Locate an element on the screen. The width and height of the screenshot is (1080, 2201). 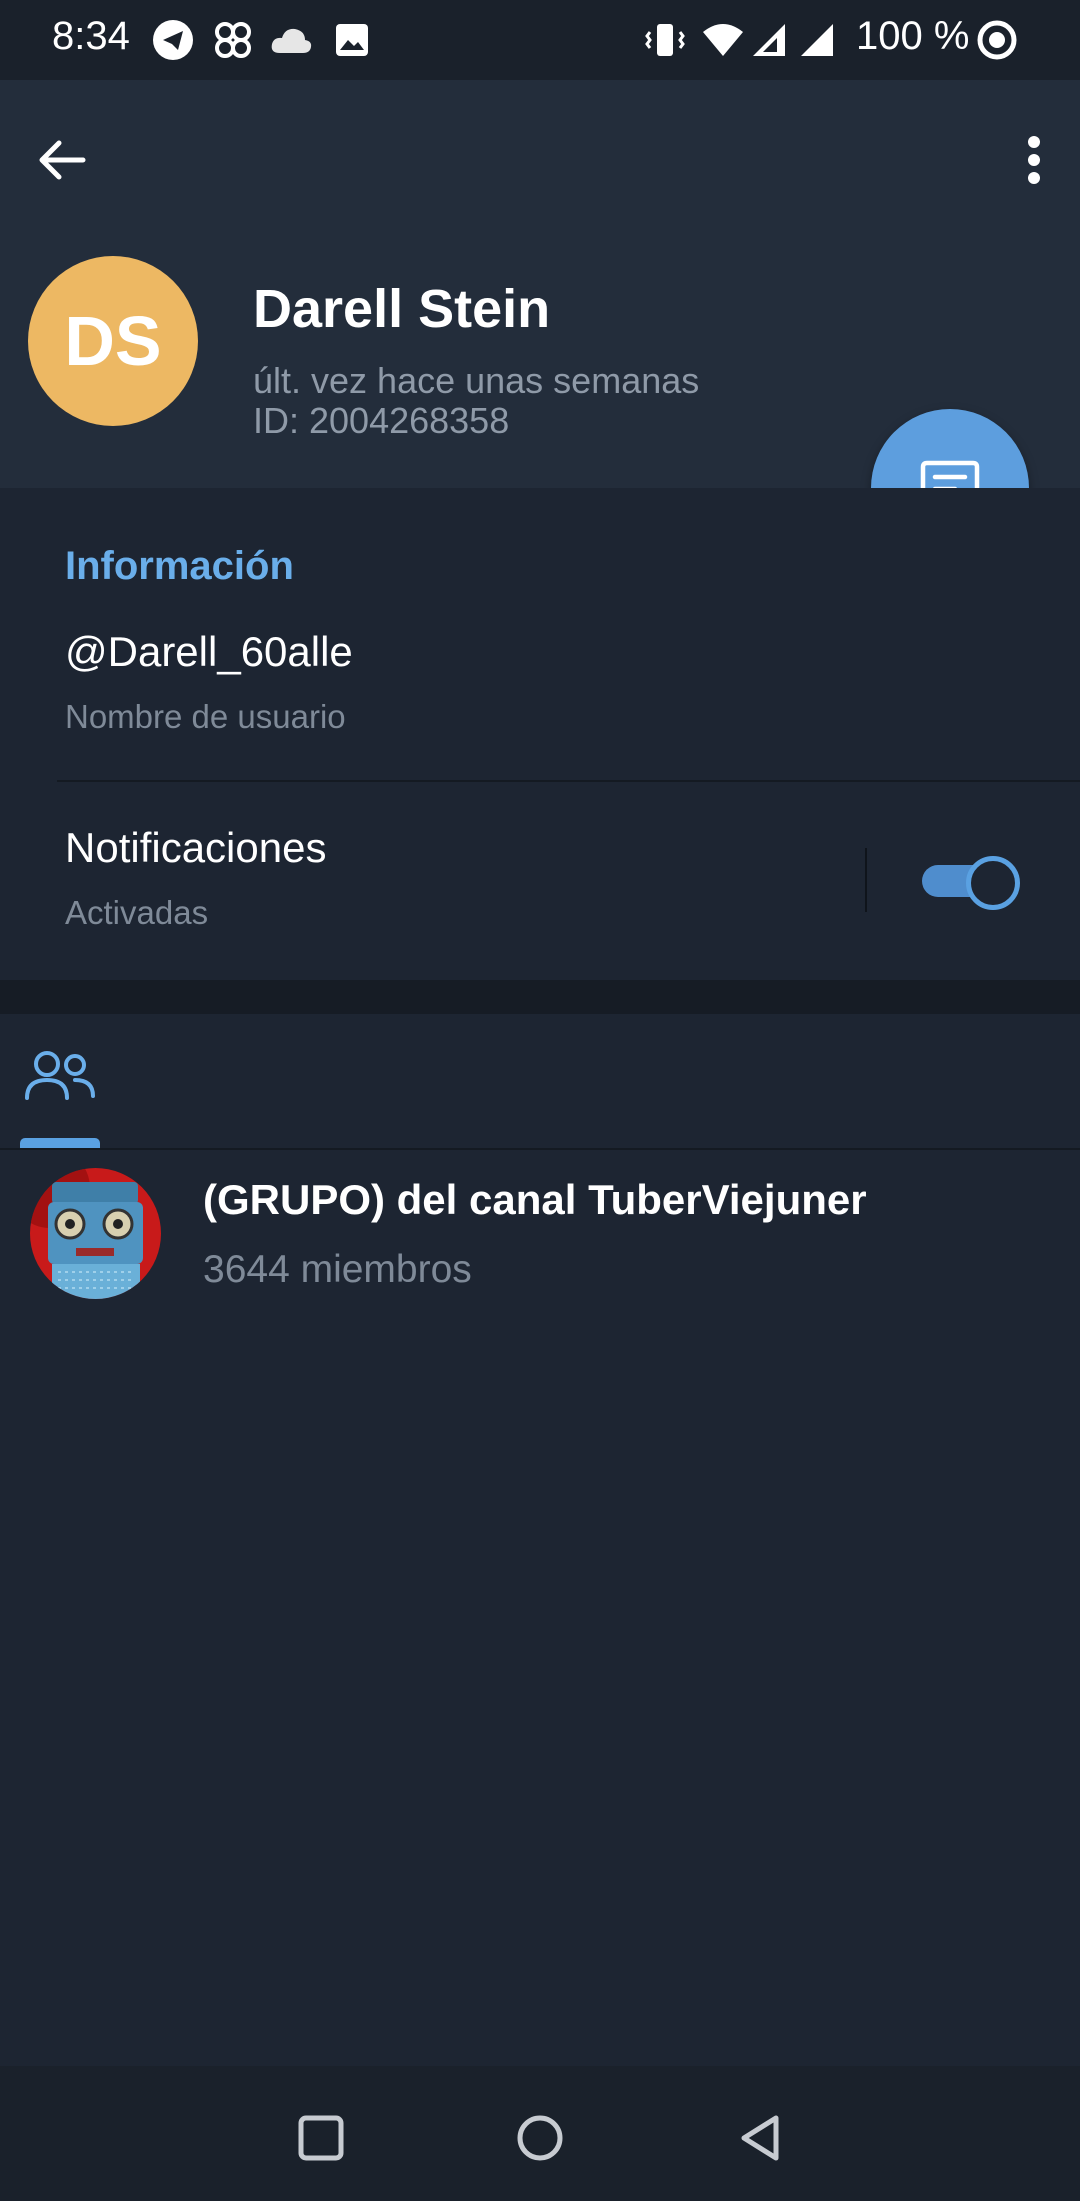
group-member-count: 3644 miembros is located at coordinates (337, 1269).